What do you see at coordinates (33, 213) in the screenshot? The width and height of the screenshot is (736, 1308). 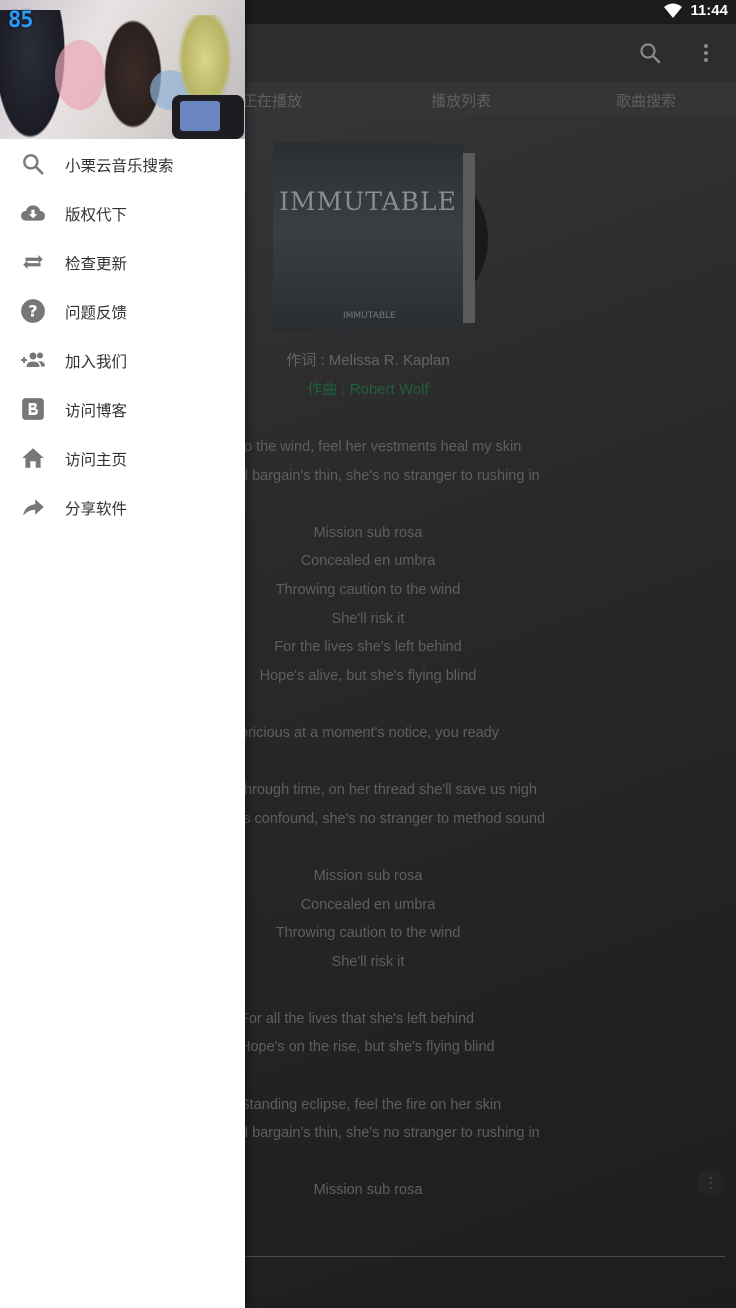 I see `cloud-download-icon` at bounding box center [33, 213].